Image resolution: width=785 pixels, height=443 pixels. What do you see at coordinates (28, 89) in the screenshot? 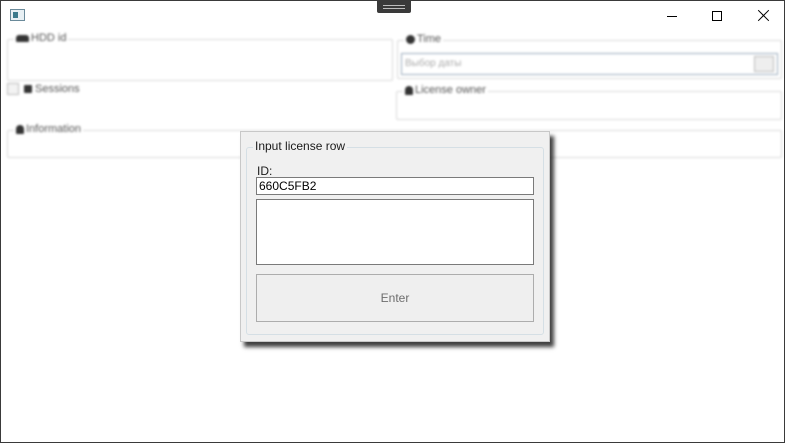
I see `sessions-icon` at bounding box center [28, 89].